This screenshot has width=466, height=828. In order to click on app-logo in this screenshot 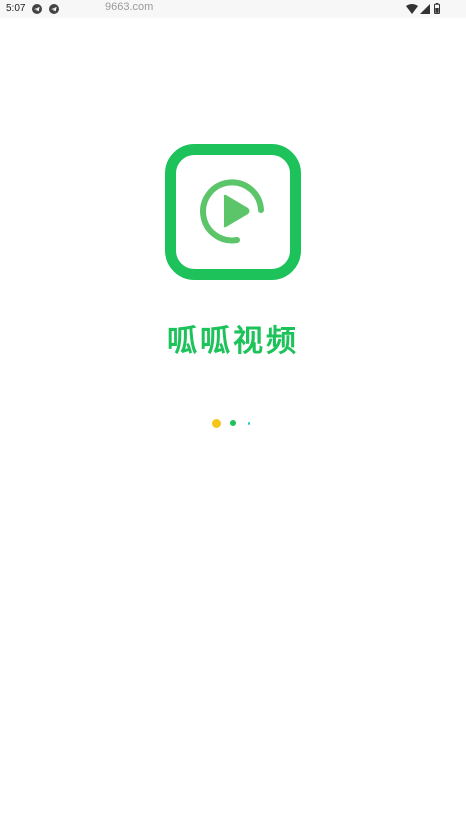, I will do `click(233, 212)`.